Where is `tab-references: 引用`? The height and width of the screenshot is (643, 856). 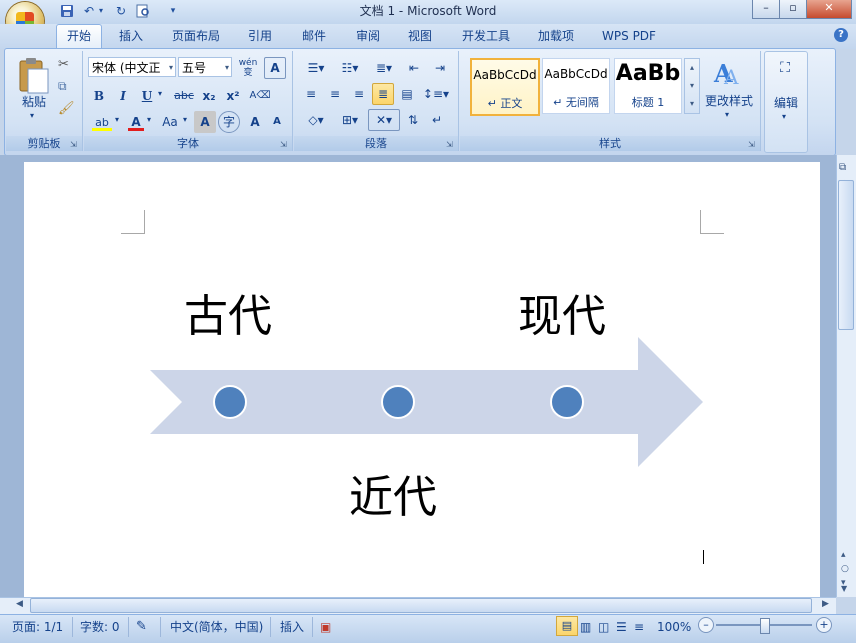
tab-references: 引用 is located at coordinates (260, 36).